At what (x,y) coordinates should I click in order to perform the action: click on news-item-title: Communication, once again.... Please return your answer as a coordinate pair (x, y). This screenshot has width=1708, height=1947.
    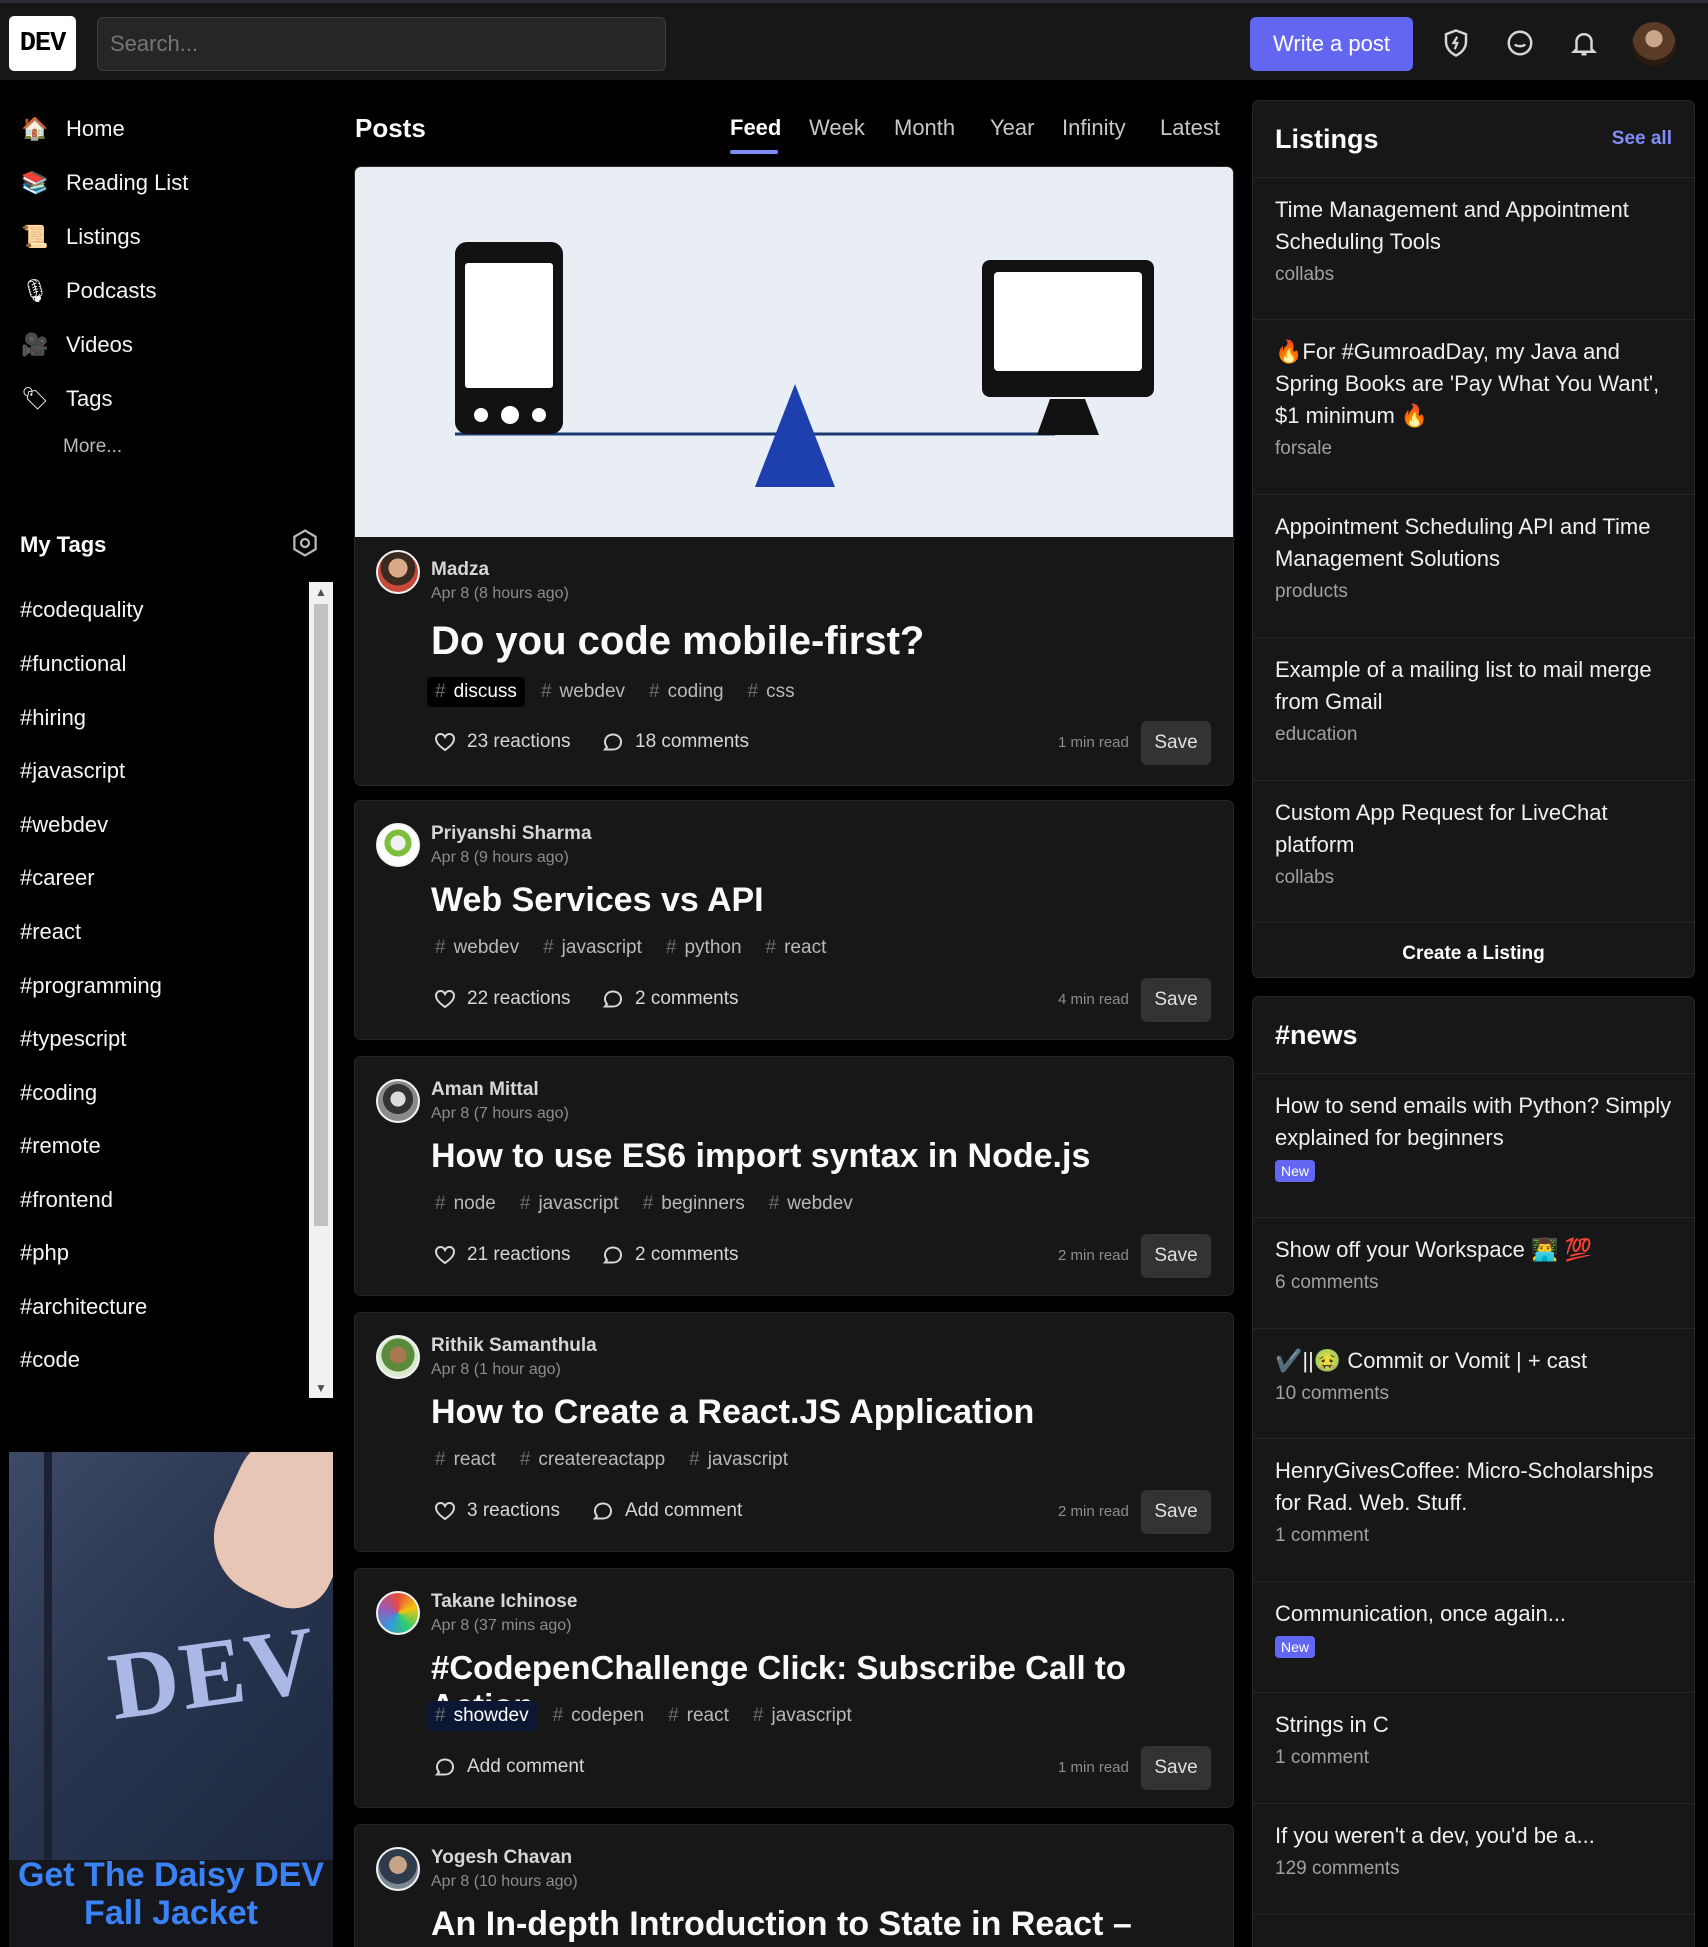
    Looking at the image, I should click on (1473, 1614).